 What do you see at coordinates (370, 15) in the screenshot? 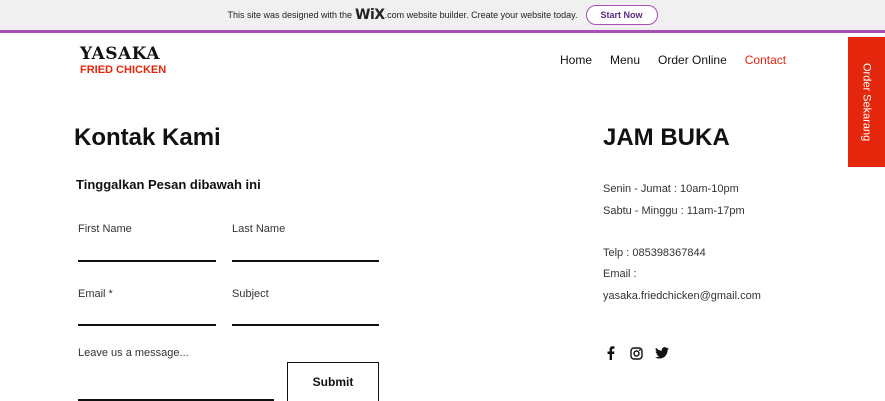
I see `wix-logo: WiX` at bounding box center [370, 15].